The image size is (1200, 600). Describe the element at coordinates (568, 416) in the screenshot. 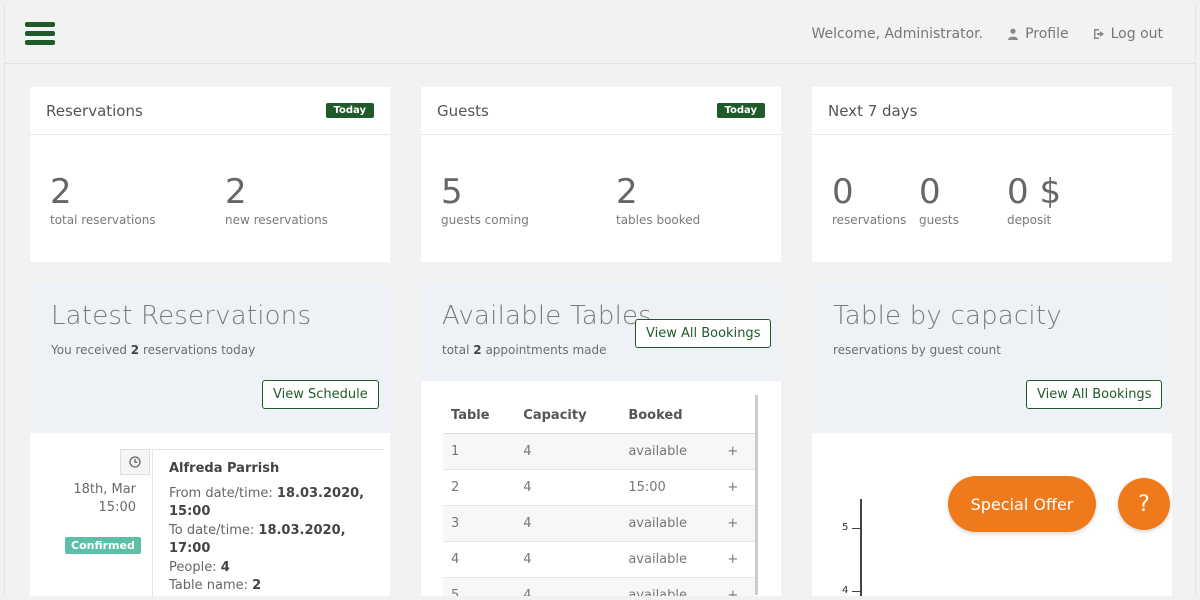

I see `column-header: Capacity` at that location.